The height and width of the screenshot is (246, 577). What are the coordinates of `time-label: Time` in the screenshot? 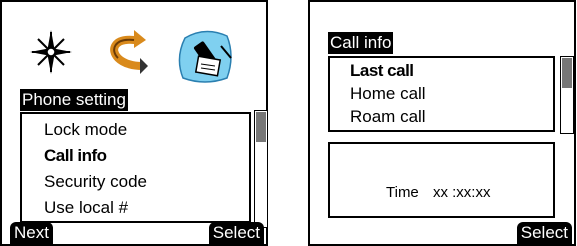 It's located at (402, 192).